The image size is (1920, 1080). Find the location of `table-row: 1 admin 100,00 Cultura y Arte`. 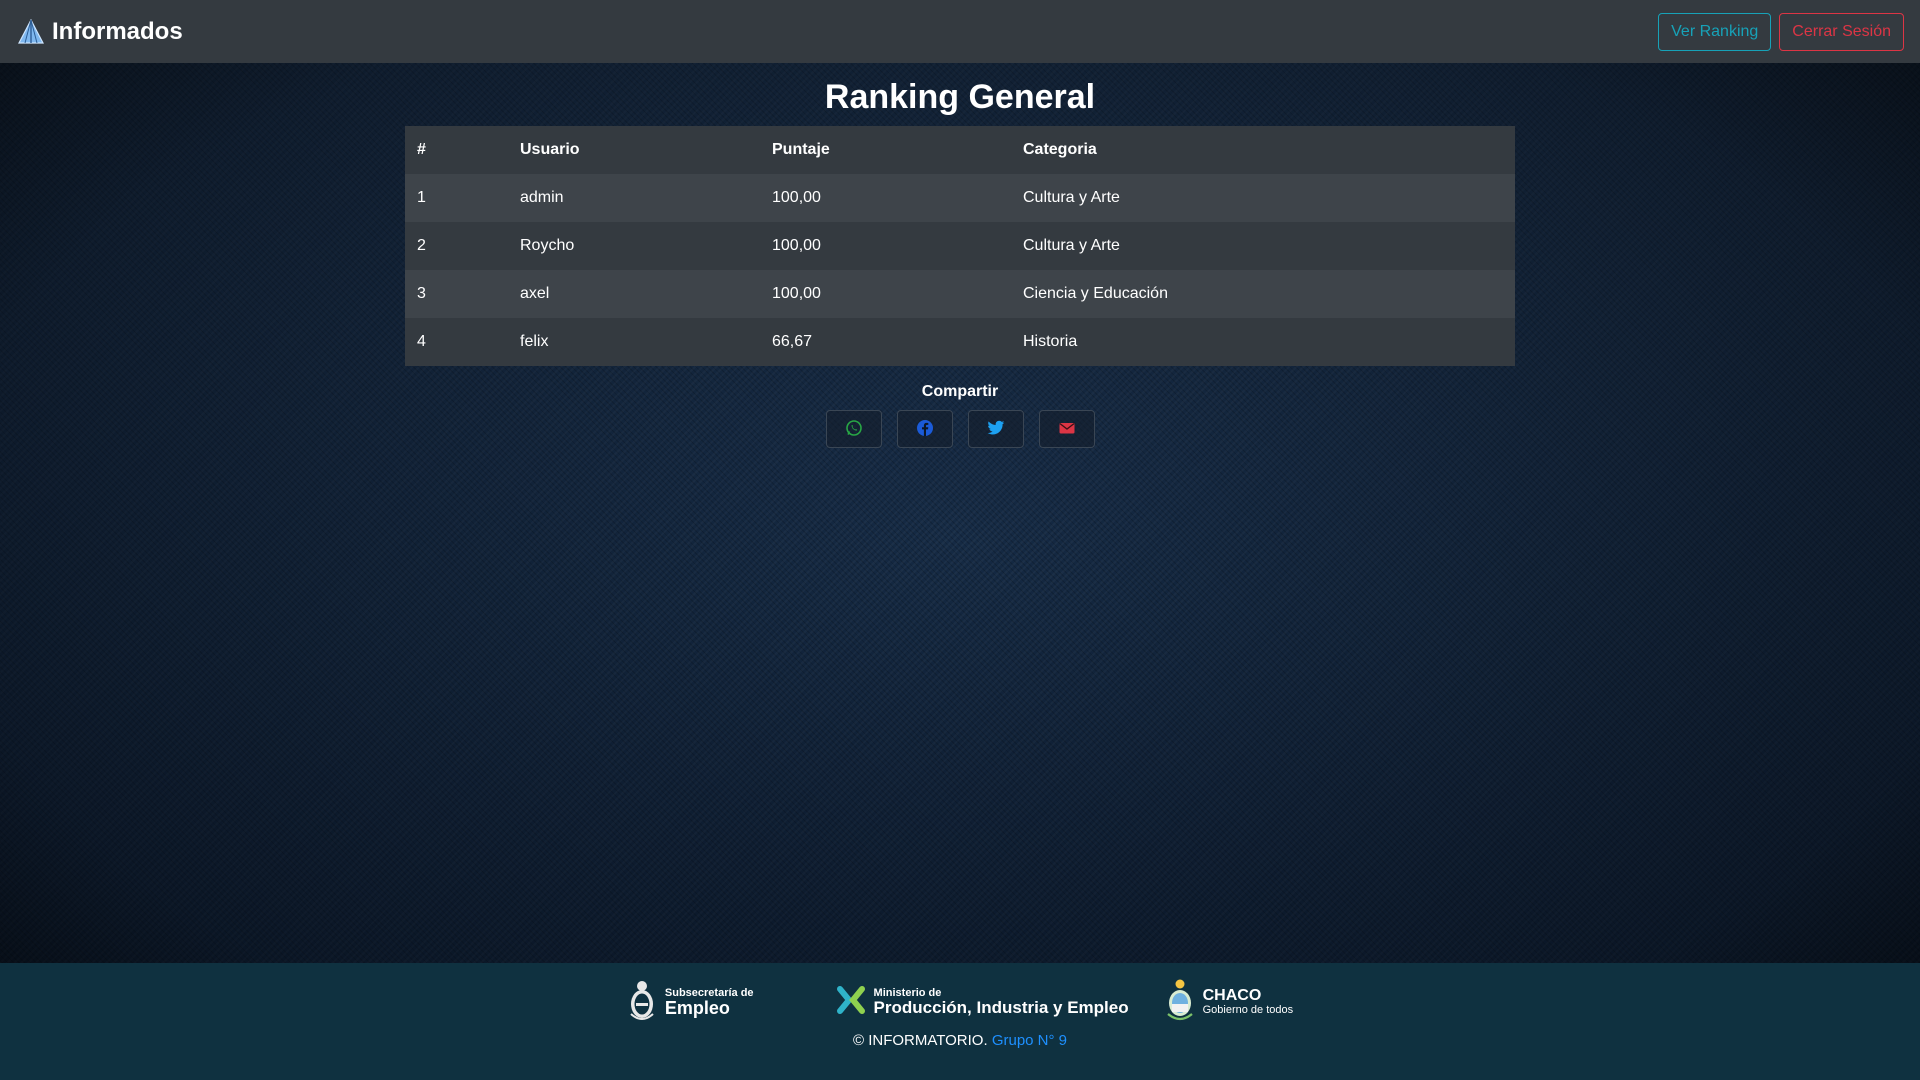

table-row: 1 admin 100,00 Cultura y Arte is located at coordinates (960, 198).